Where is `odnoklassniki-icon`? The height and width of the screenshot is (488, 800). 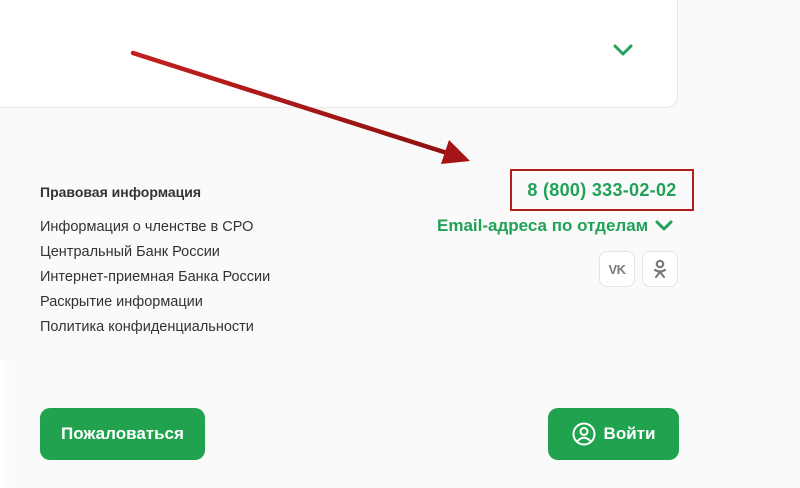 odnoklassniki-icon is located at coordinates (660, 269).